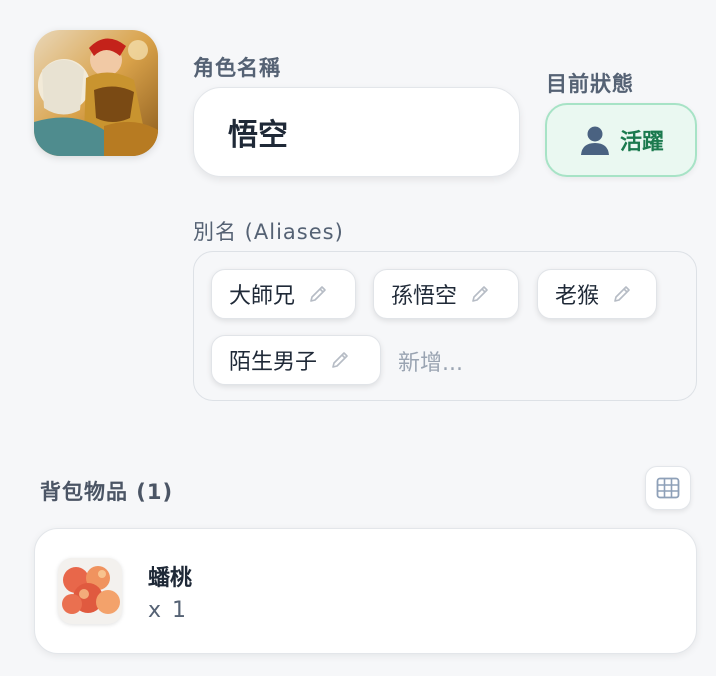 Image resolution: width=716 pixels, height=676 pixels. Describe the element at coordinates (641, 142) in the screenshot. I see `status-value: 活躍` at that location.